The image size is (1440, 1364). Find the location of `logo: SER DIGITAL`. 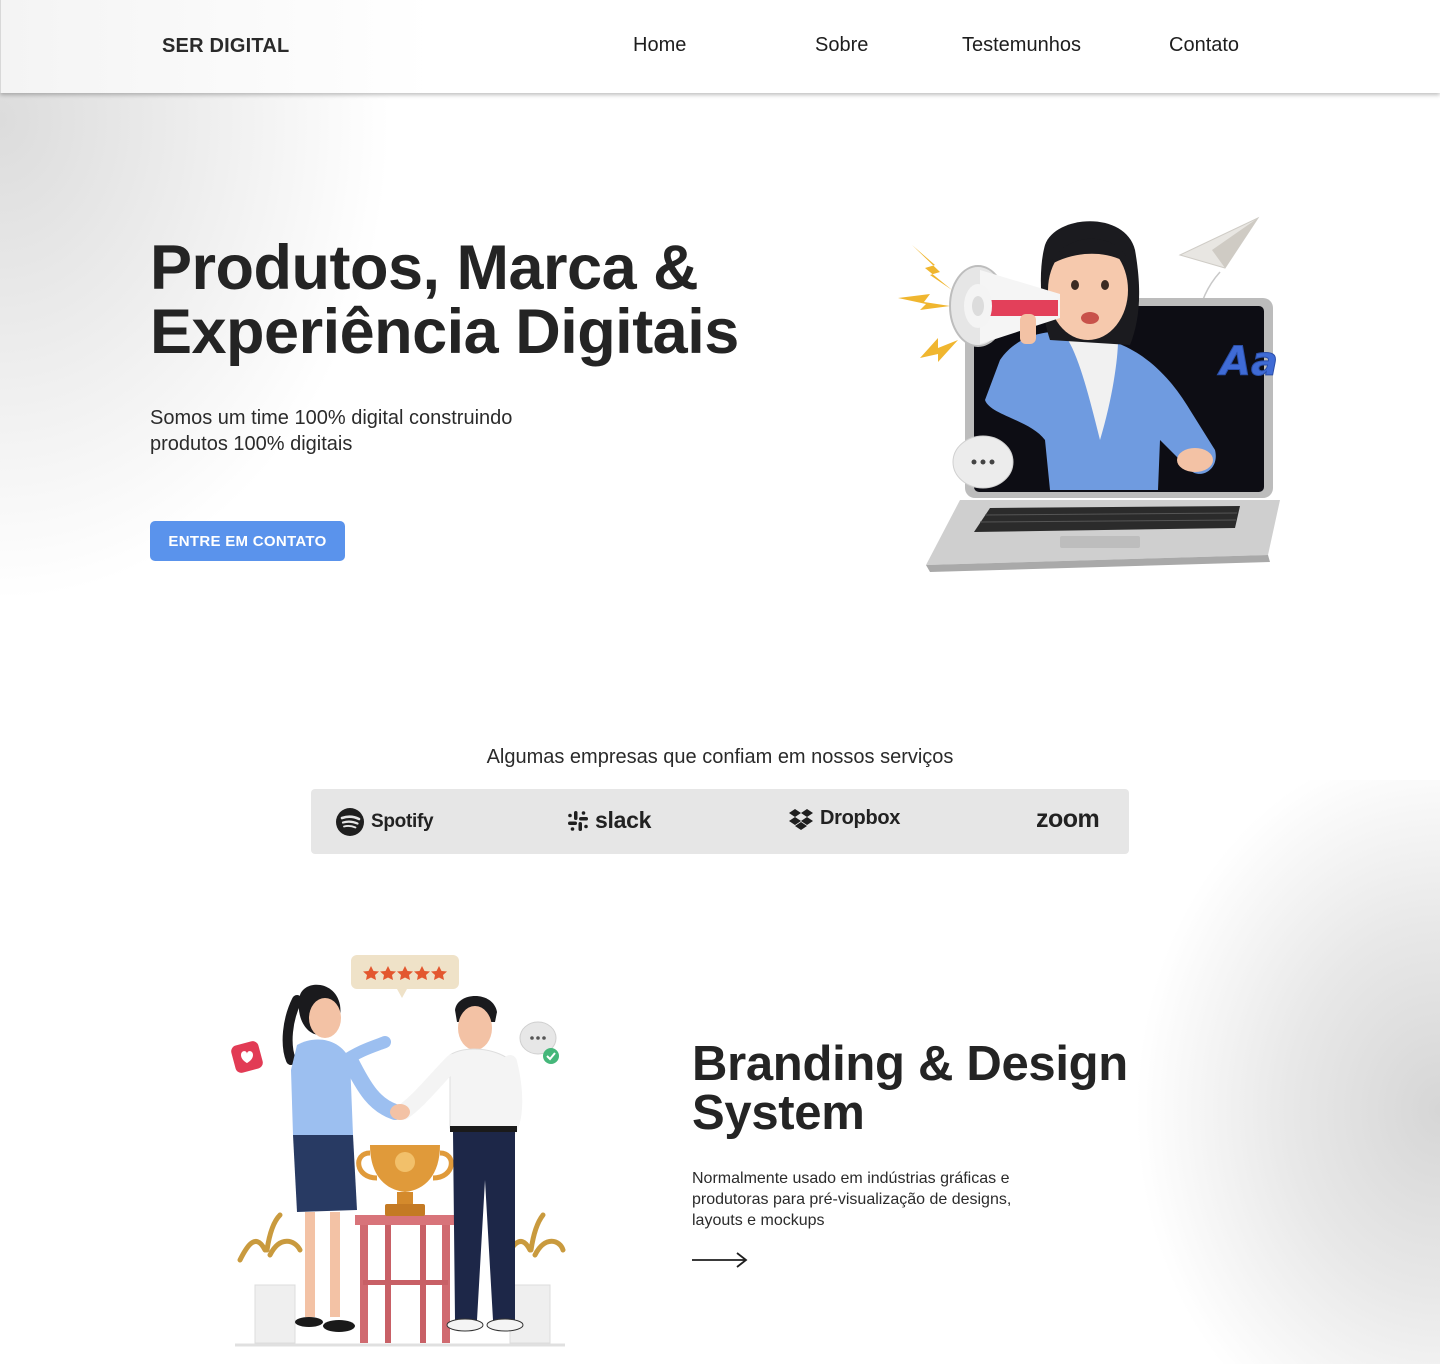

logo: SER DIGITAL is located at coordinates (225, 46).